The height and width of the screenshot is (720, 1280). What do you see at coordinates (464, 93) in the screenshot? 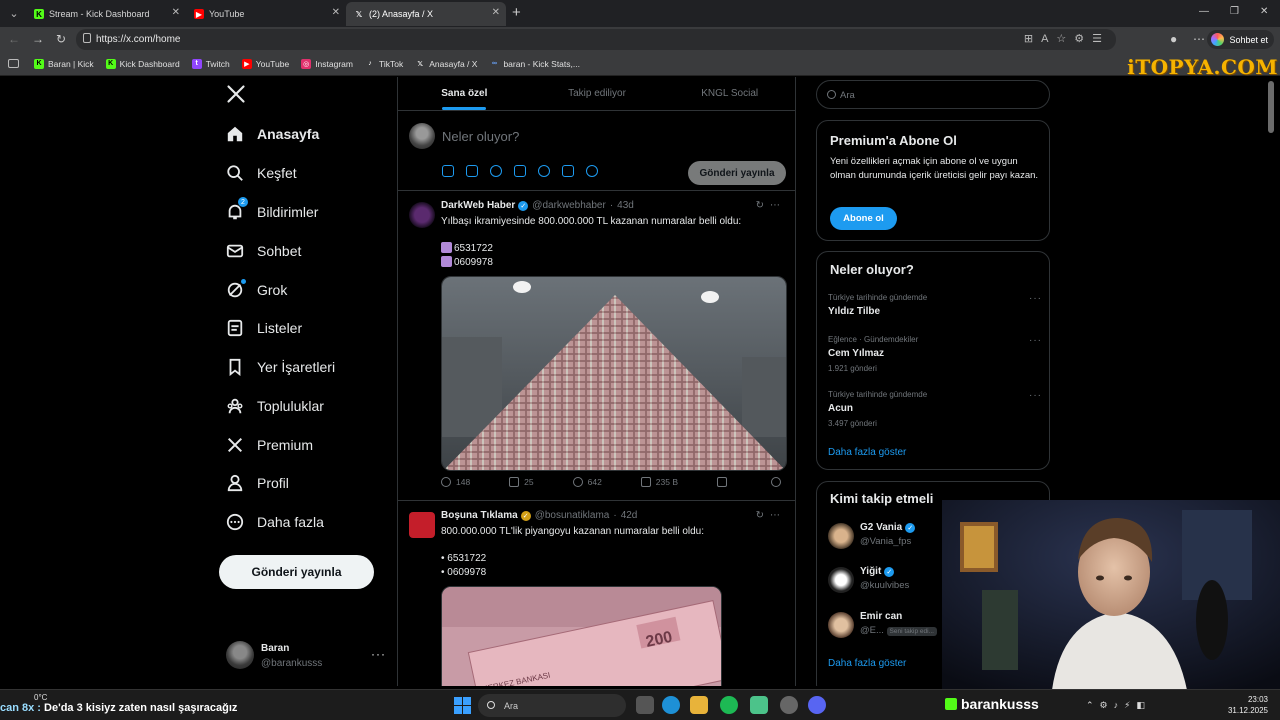
I see `tab-for-you: Sana özel` at bounding box center [464, 93].